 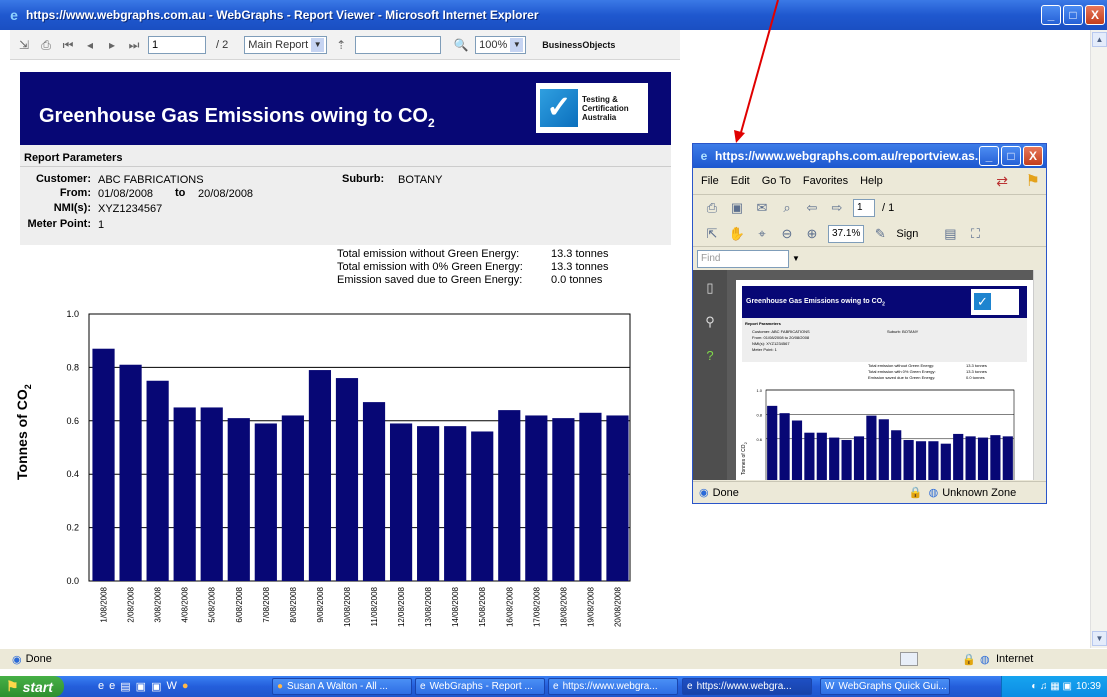 I want to click on save-icon: ▣, so click(x=737, y=208).